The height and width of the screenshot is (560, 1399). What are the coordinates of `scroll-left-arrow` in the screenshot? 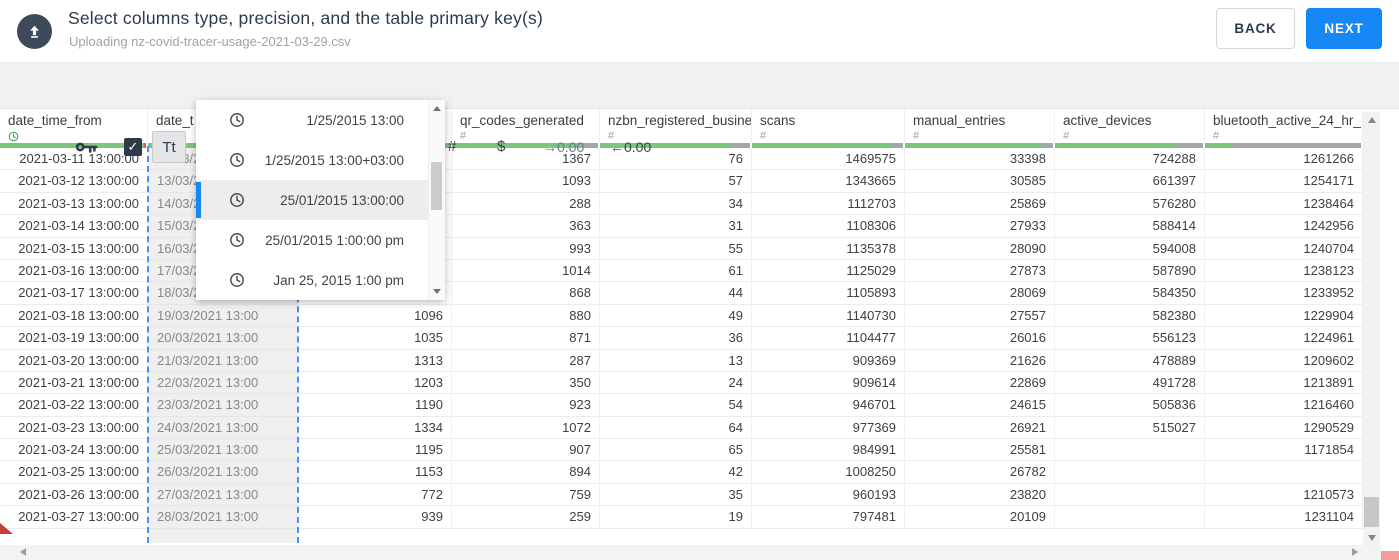 It's located at (23, 552).